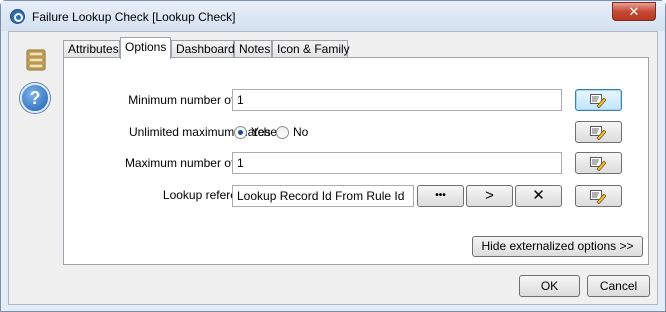  What do you see at coordinates (35, 98) in the screenshot?
I see `help-icon: ?` at bounding box center [35, 98].